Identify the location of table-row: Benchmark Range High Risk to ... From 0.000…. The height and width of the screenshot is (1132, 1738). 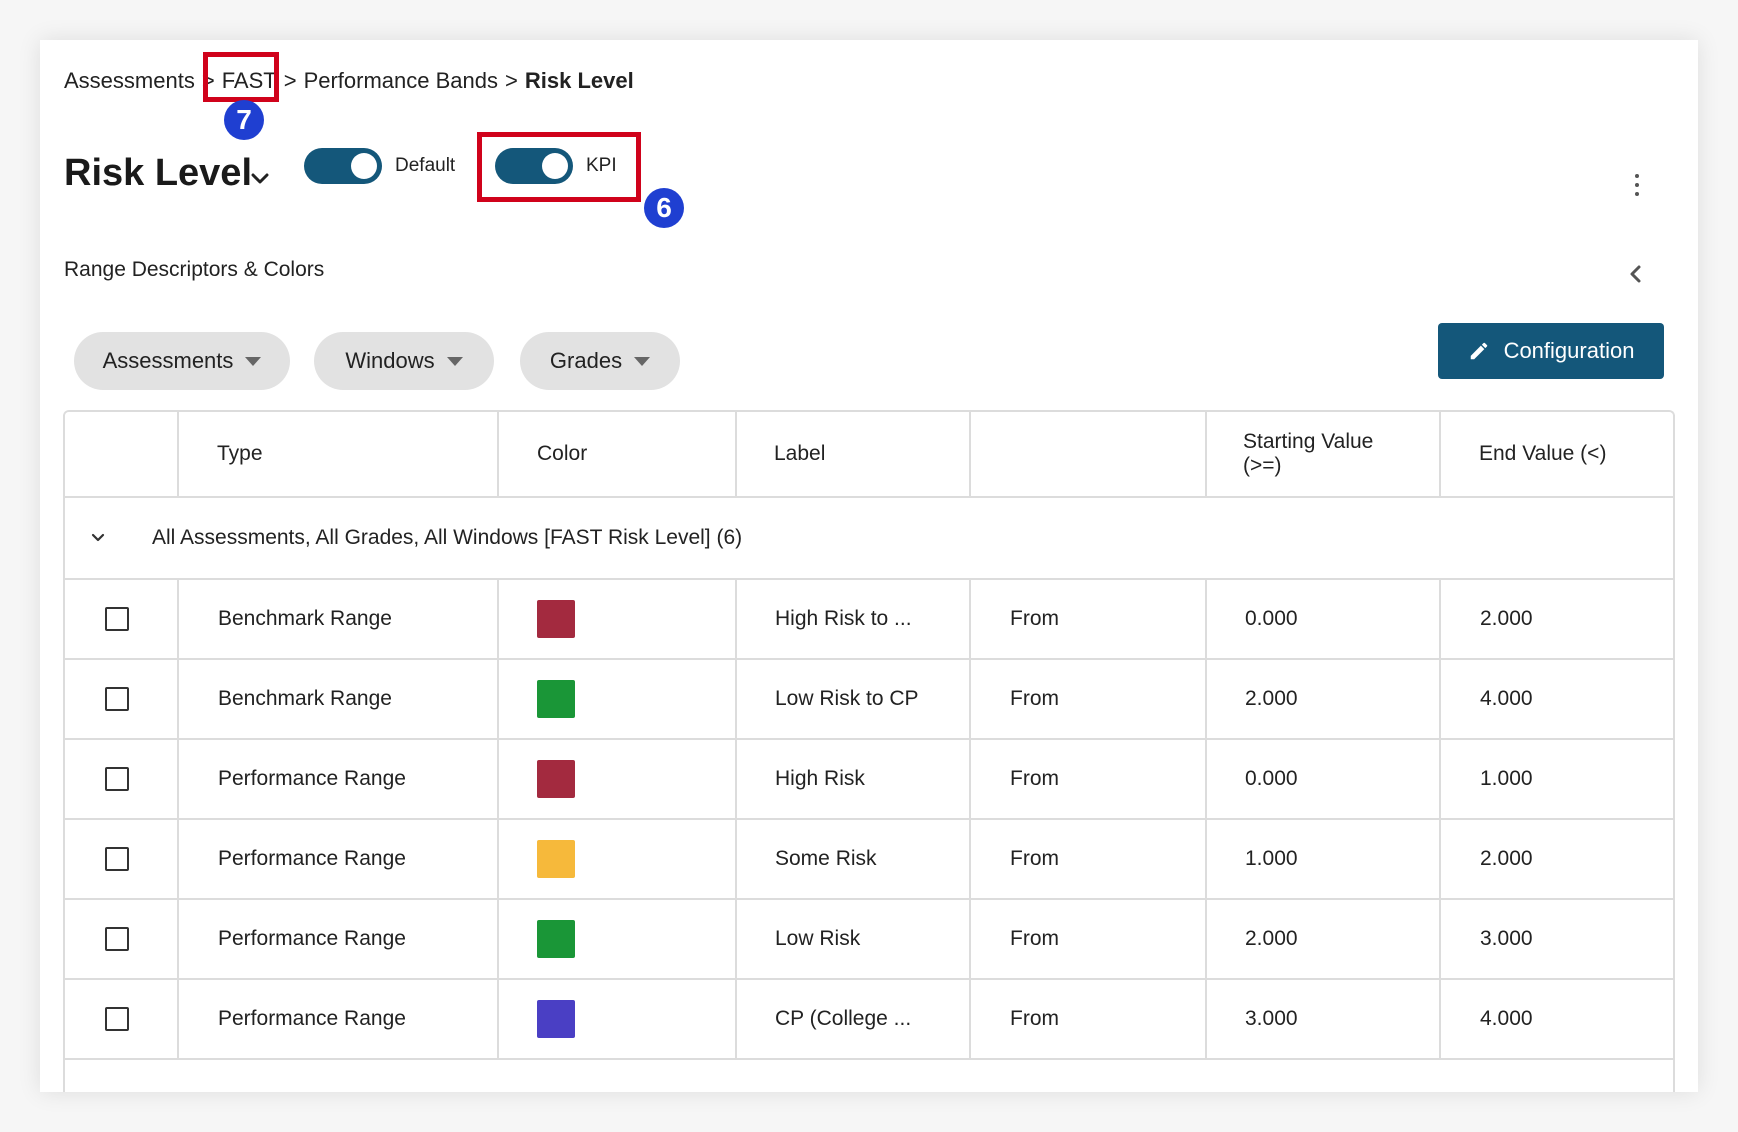
(869, 620).